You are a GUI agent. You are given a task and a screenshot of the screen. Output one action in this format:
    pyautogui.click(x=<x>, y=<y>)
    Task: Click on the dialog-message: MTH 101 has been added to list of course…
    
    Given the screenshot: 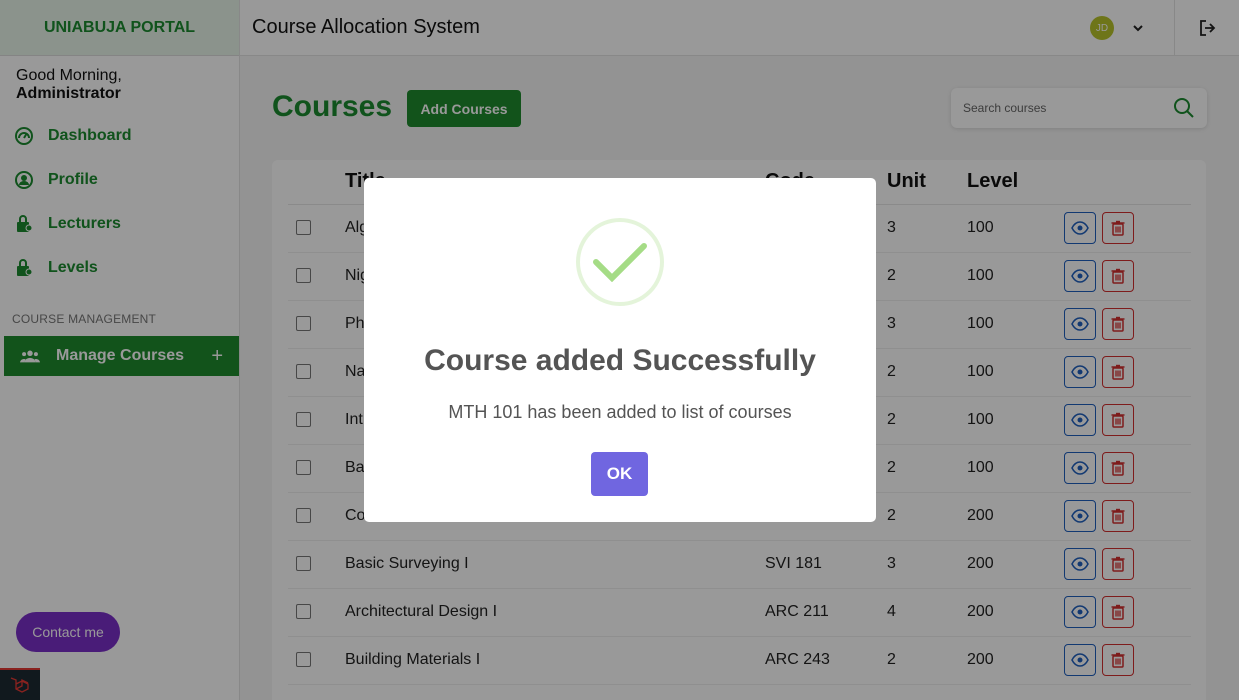 What is the action you would take?
    pyautogui.click(x=620, y=412)
    